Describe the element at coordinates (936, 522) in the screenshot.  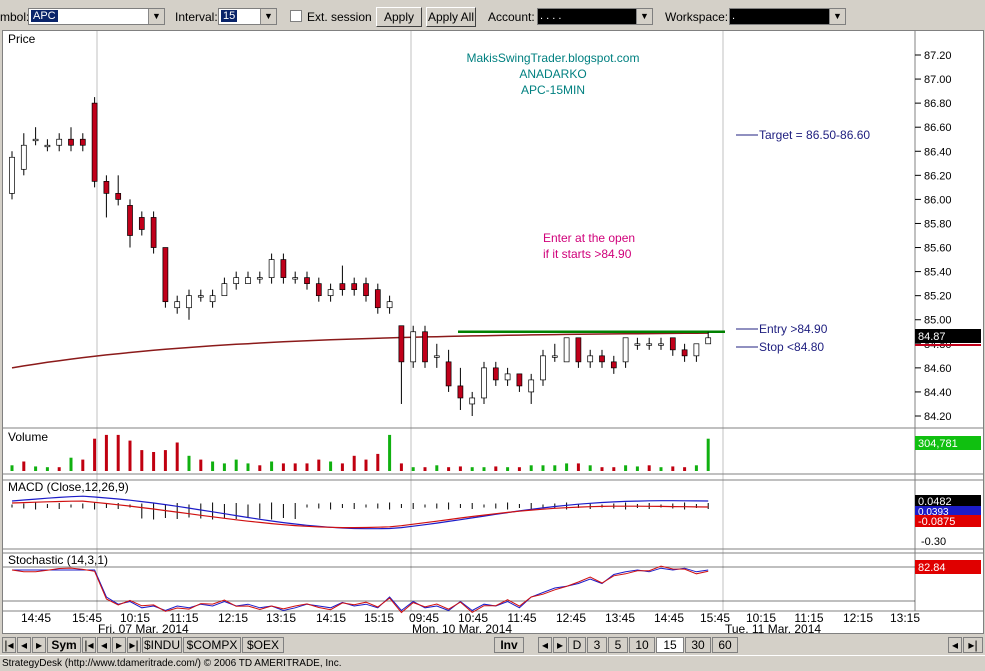
I see `macd-badge-3-text: -0.0875` at that location.